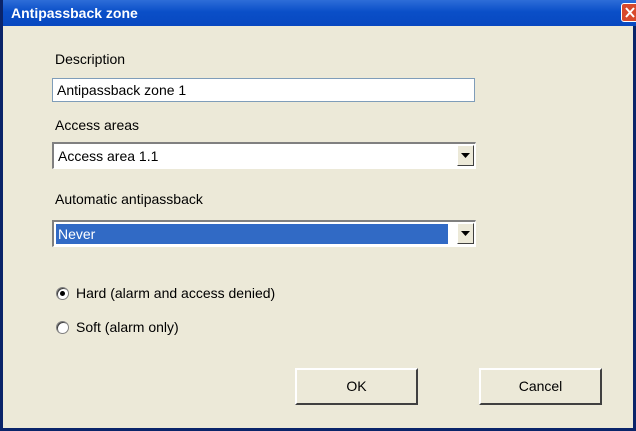 The width and height of the screenshot is (636, 431). Describe the element at coordinates (62, 327) in the screenshot. I see `radio-button-unchecked` at that location.